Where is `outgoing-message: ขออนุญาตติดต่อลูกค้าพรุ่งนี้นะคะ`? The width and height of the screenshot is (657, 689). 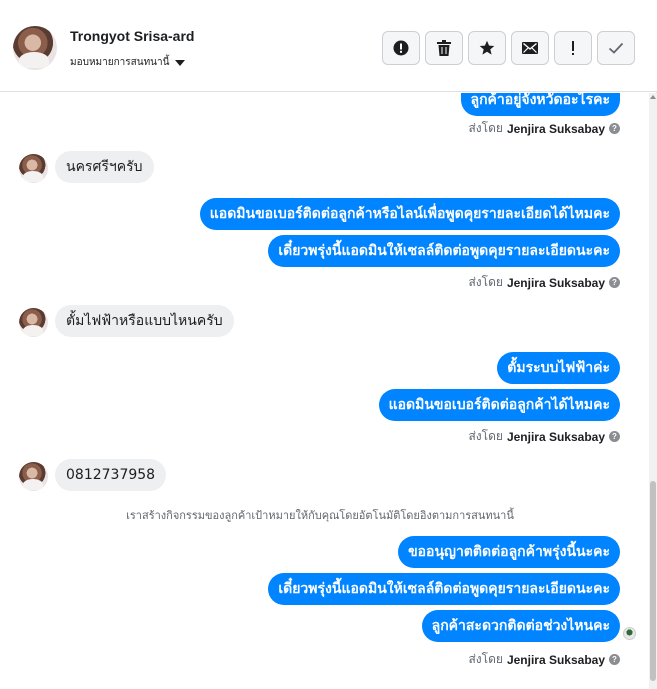 outgoing-message: ขออนุญาตติดต่อลูกค้าพรุ่งนี้นะคะ is located at coordinates (509, 552).